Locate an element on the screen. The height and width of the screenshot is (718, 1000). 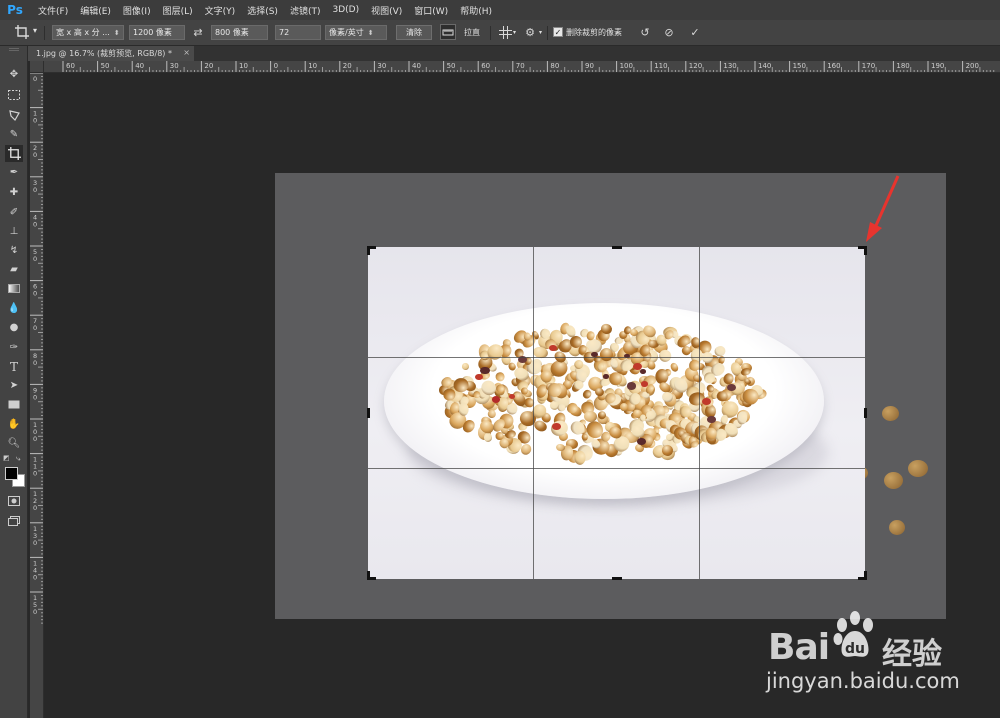
clear-button: 清除 is located at coordinates (414, 32).